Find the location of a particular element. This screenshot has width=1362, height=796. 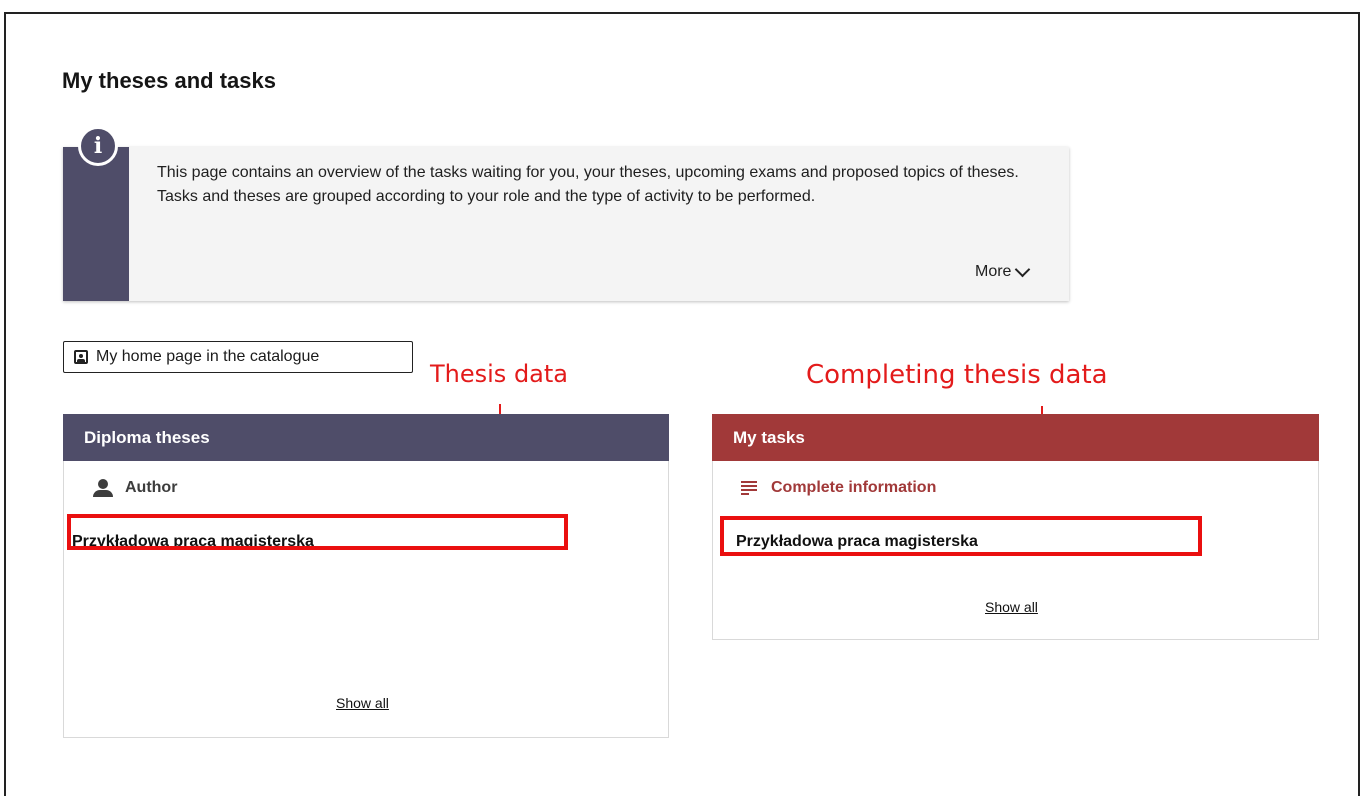

catalogue-home-label: My home page in the catalogue is located at coordinates (208, 356).